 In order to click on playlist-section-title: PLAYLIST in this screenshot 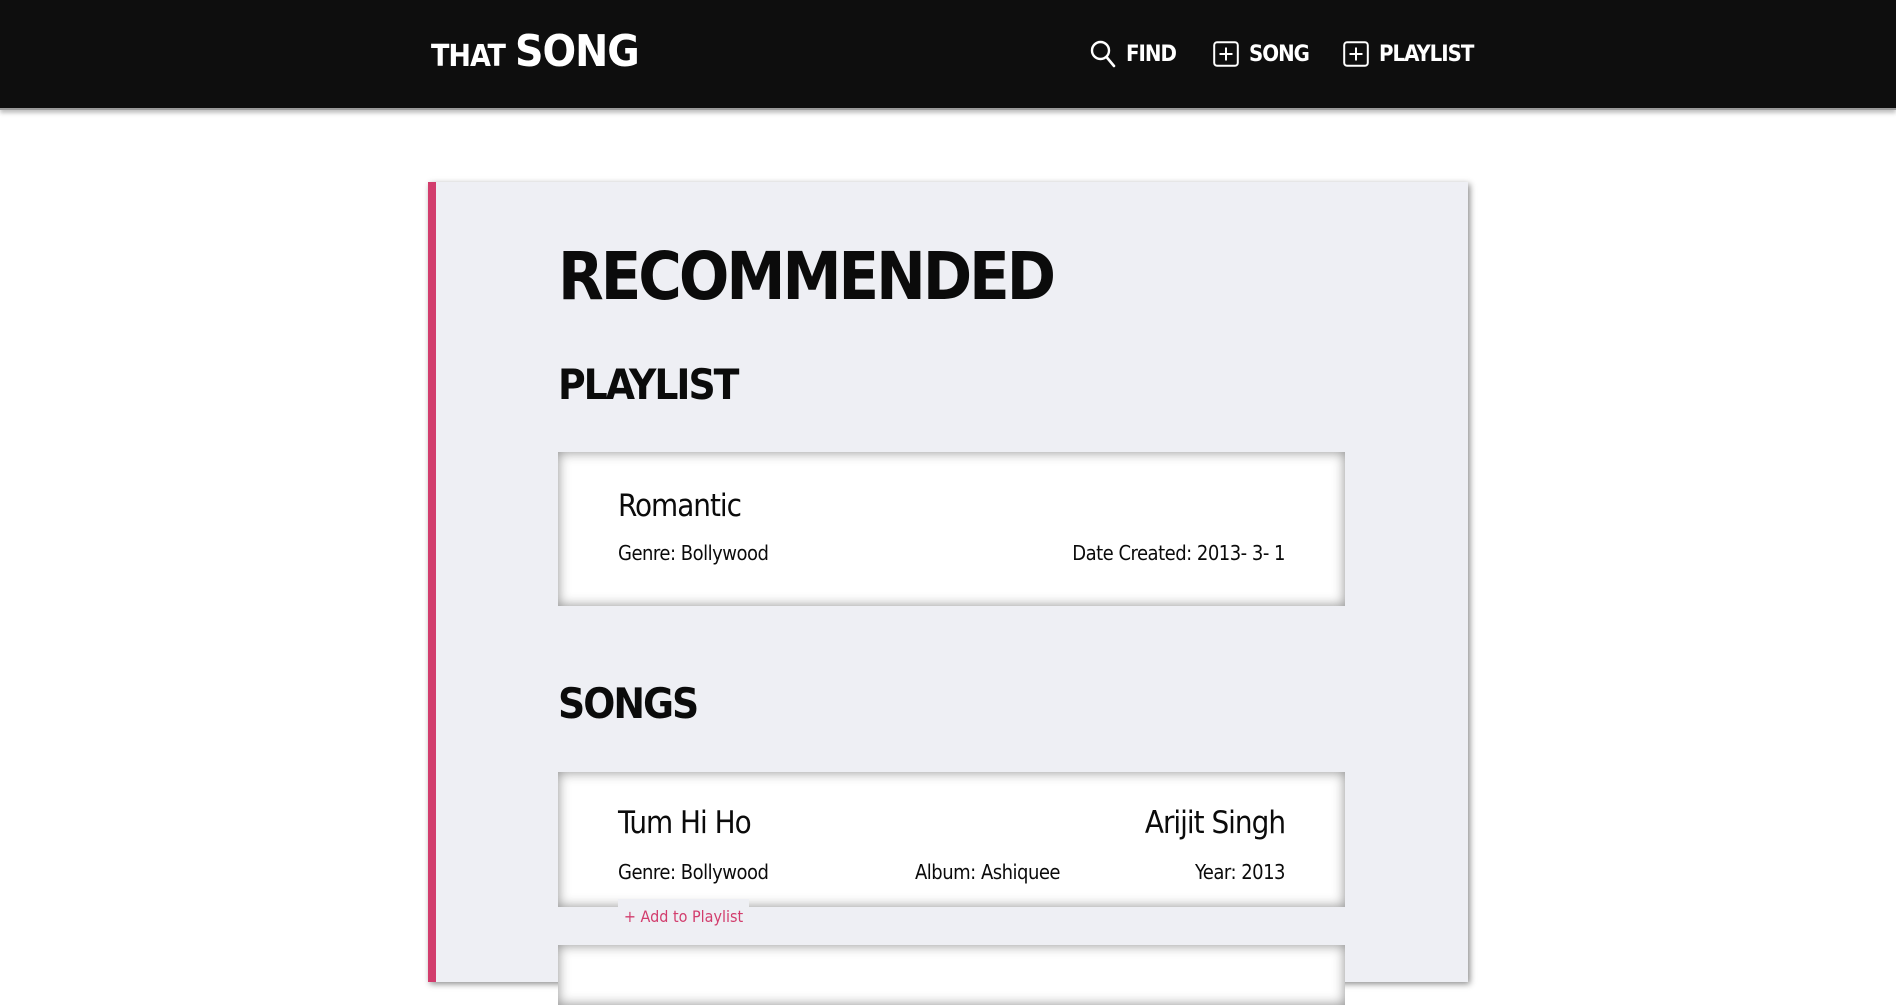, I will do `click(648, 384)`.